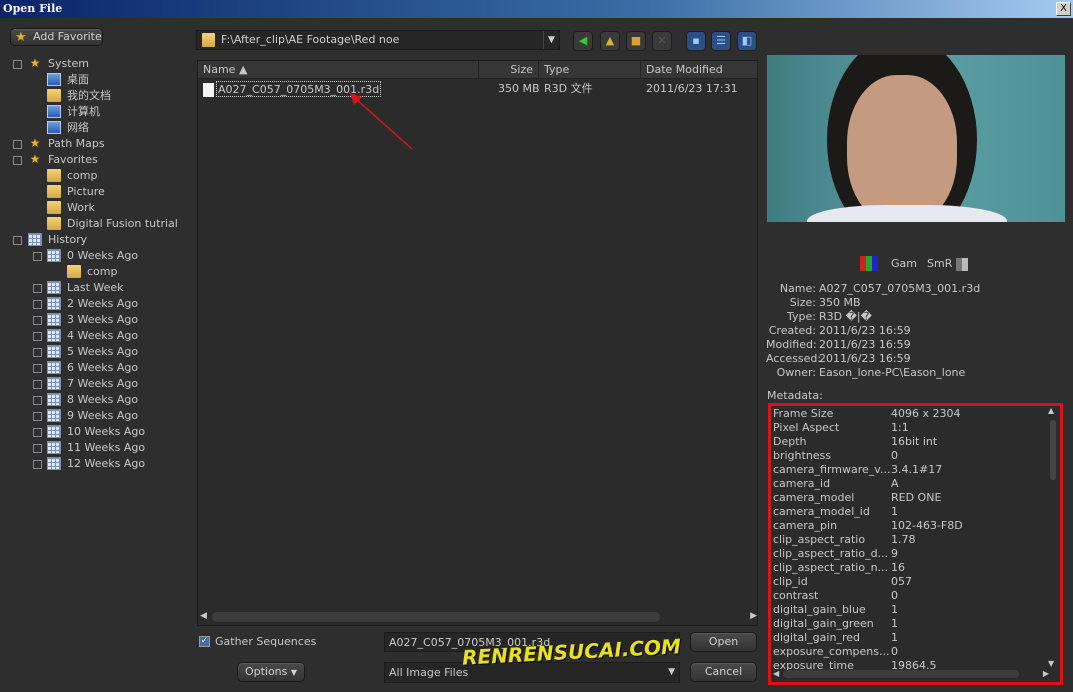  I want to click on metadata-key: digital_gain_blue, so click(819, 609).